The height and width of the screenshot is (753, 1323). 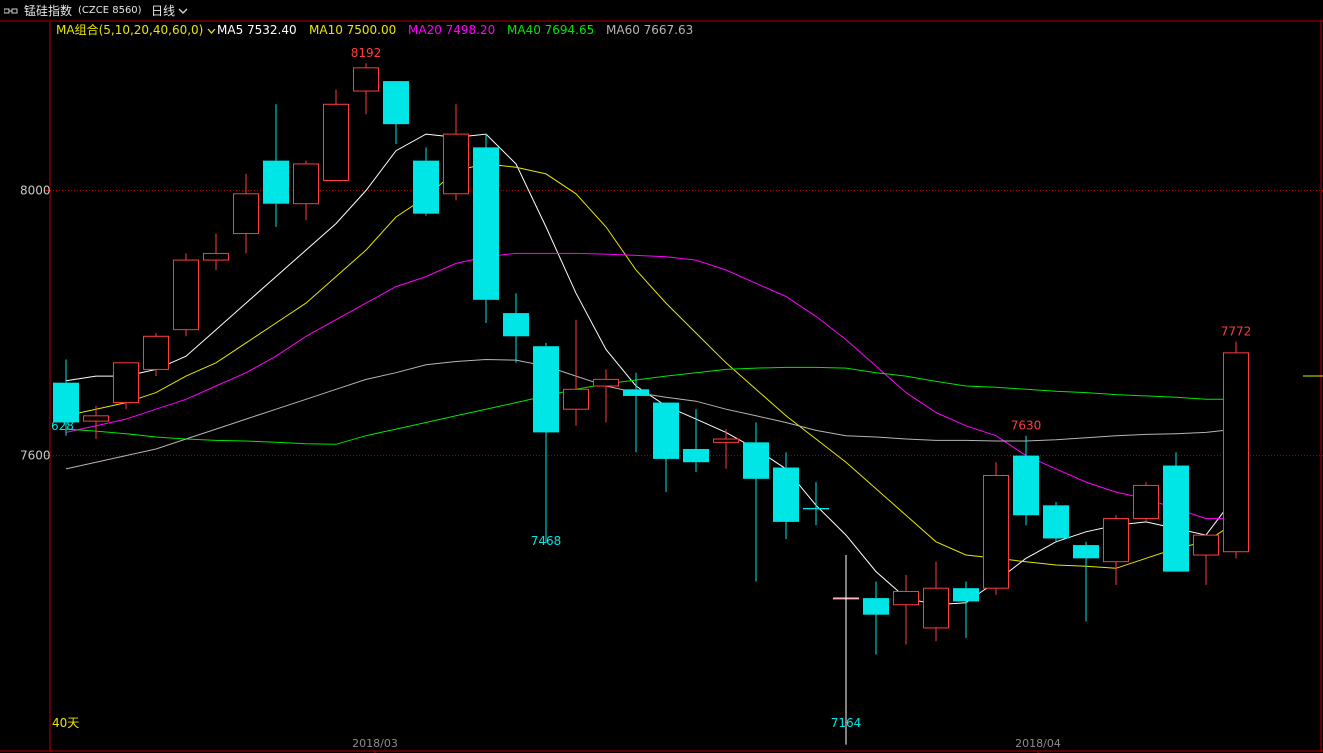 I want to click on price-annotation: 7468, so click(x=546, y=541).